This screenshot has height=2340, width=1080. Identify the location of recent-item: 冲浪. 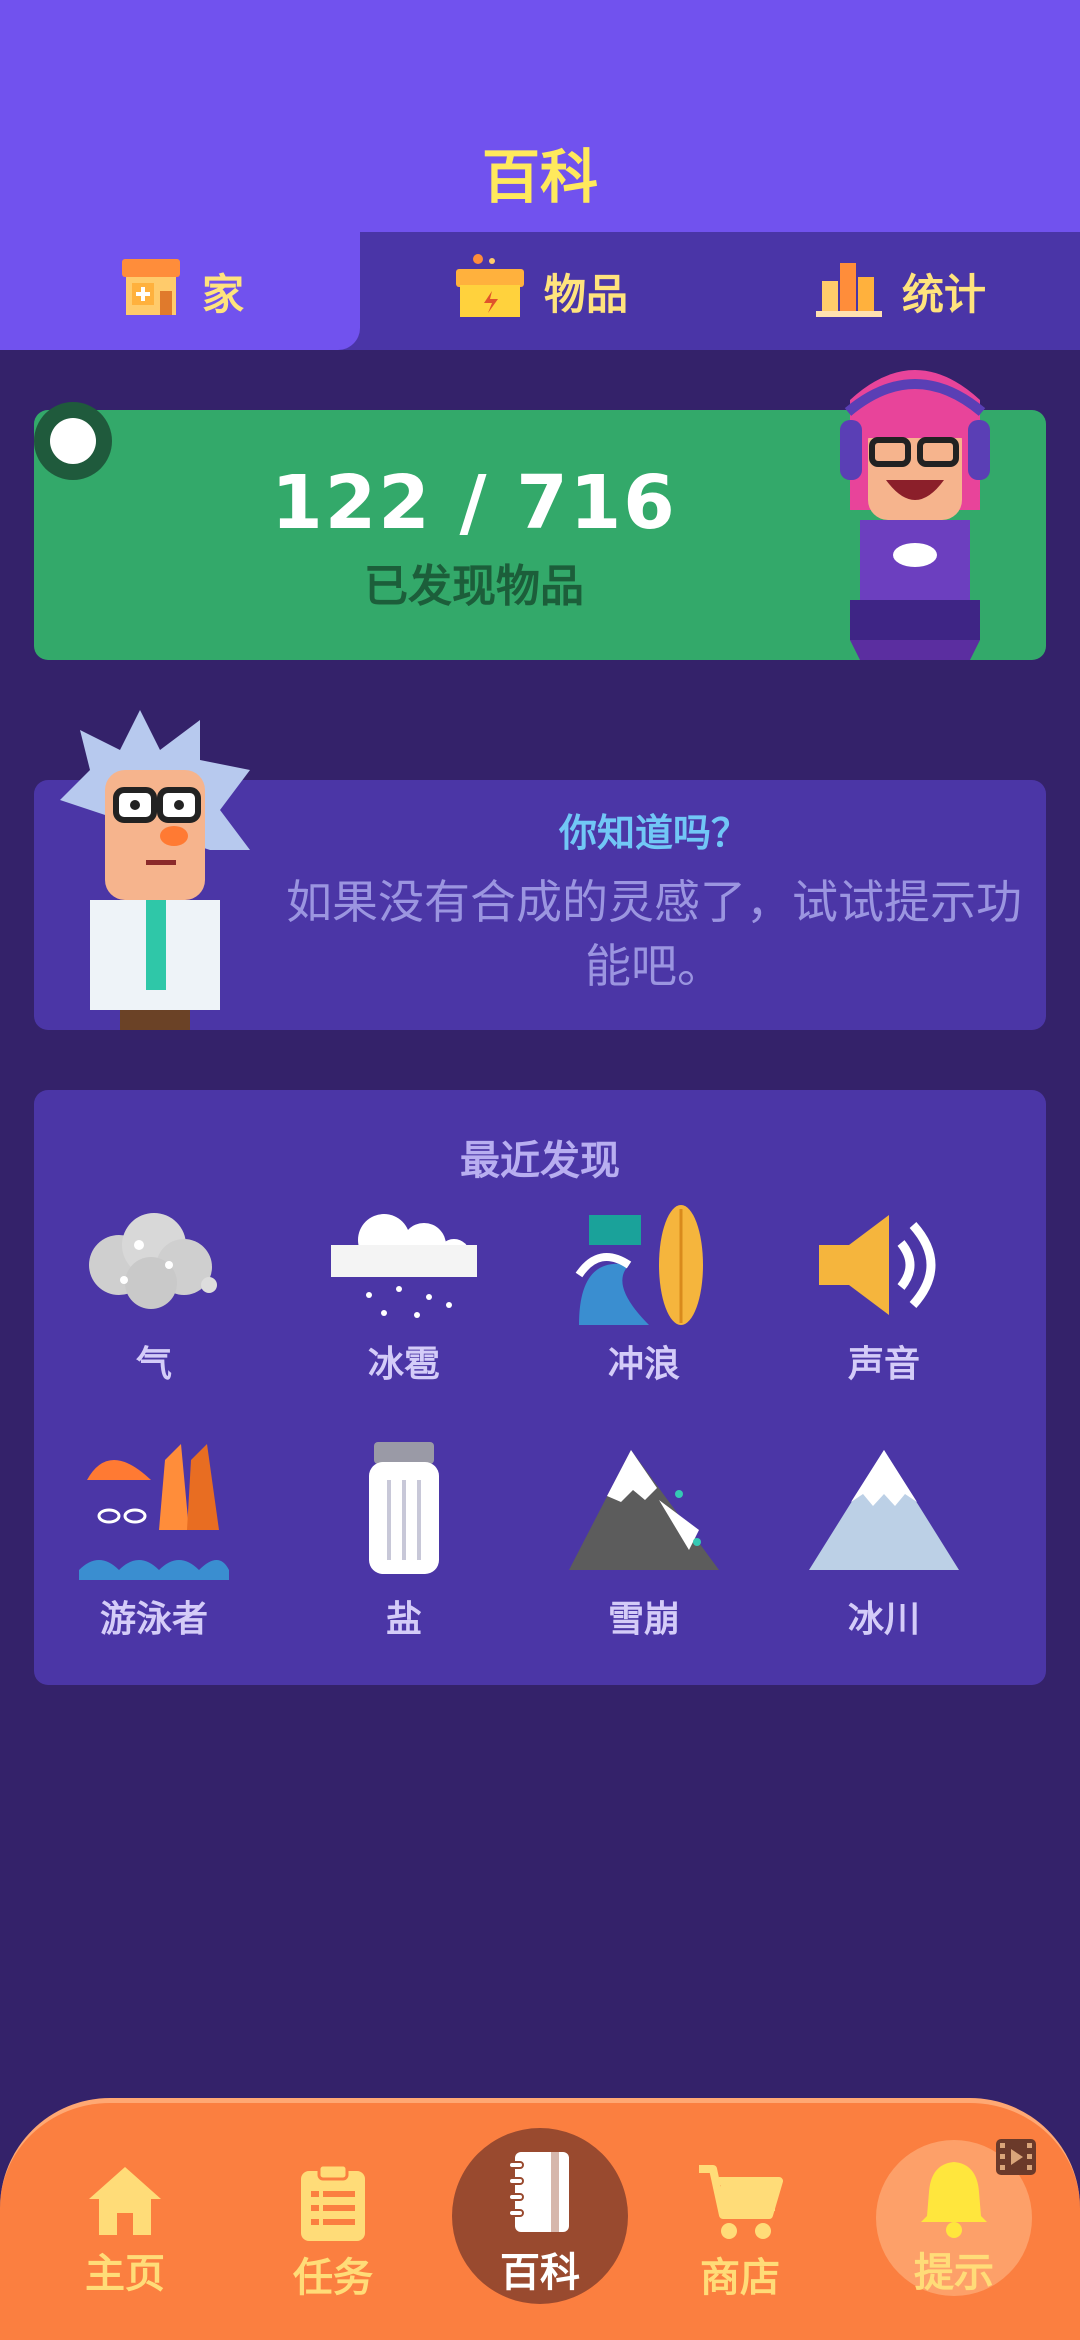
(644, 1296).